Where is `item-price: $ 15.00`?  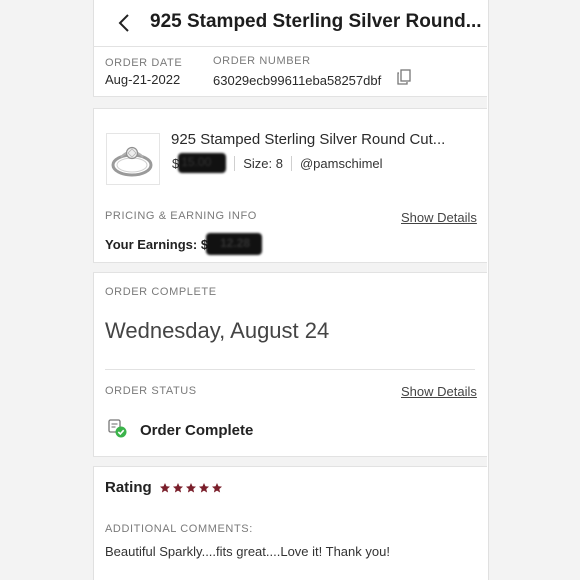 item-price: $ 15.00 is located at coordinates (199, 163).